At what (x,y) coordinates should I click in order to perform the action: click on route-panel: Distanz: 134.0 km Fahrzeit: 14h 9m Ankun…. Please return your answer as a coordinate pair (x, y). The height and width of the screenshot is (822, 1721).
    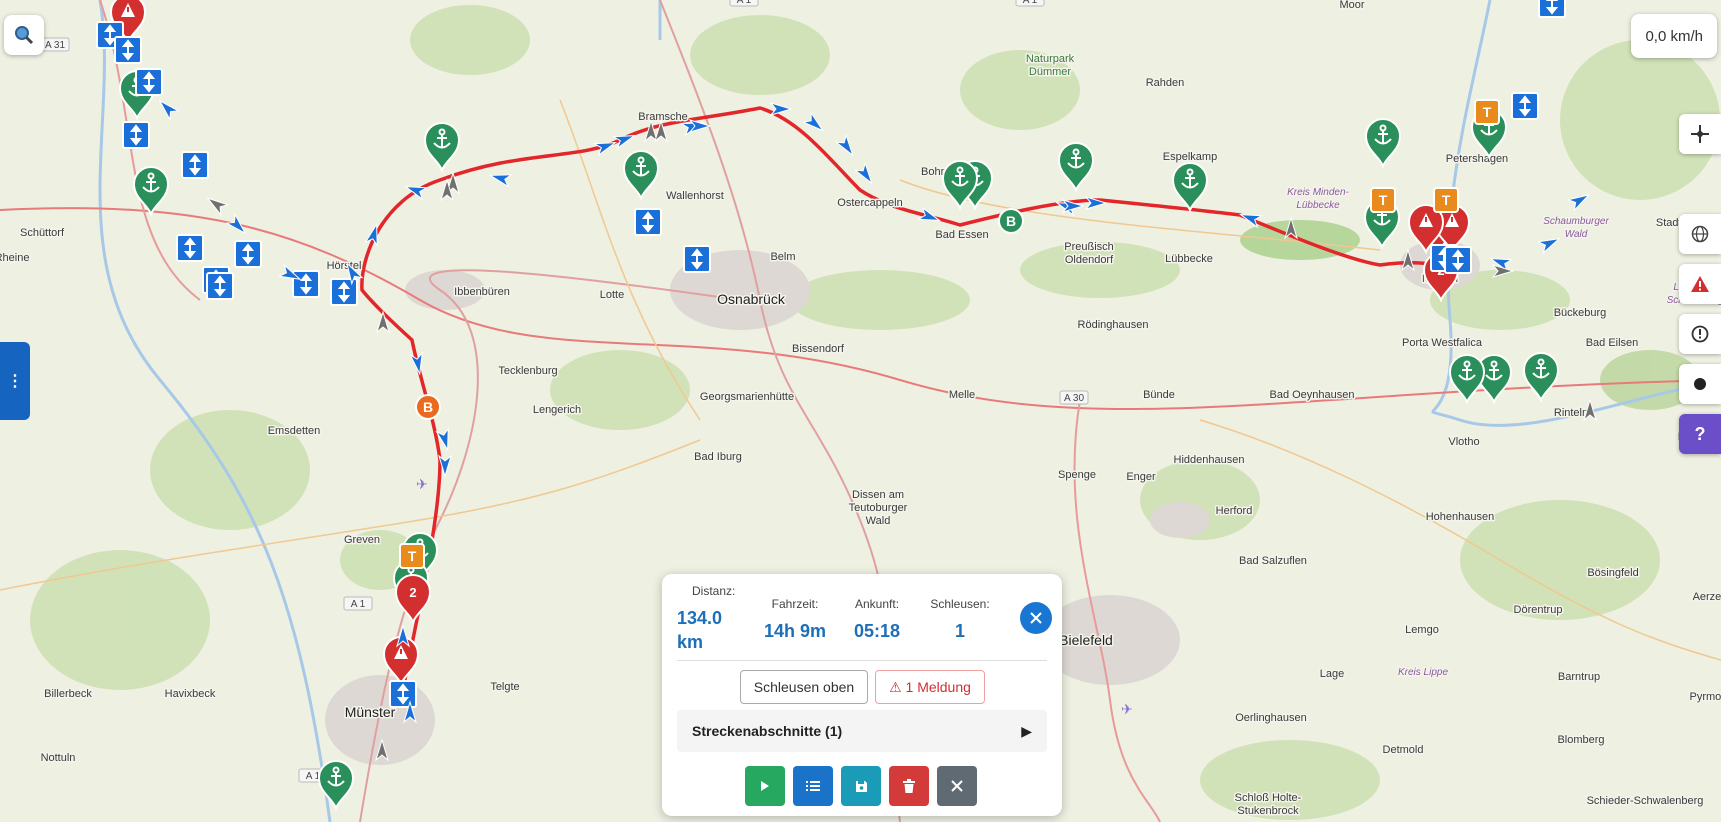
    Looking at the image, I should click on (862, 695).